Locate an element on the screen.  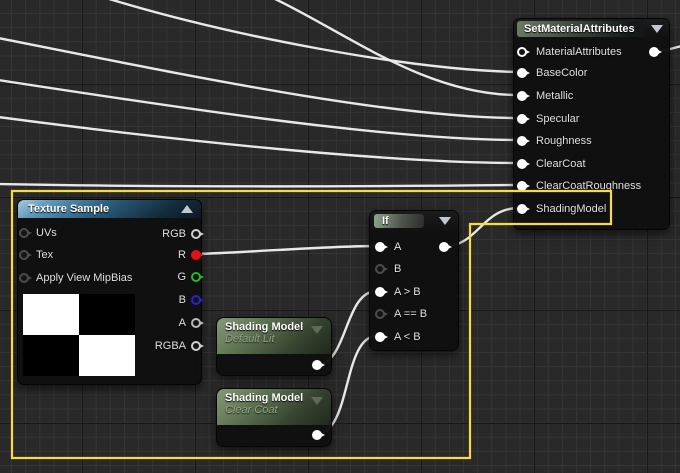
pin-label: A > B is located at coordinates (407, 292).